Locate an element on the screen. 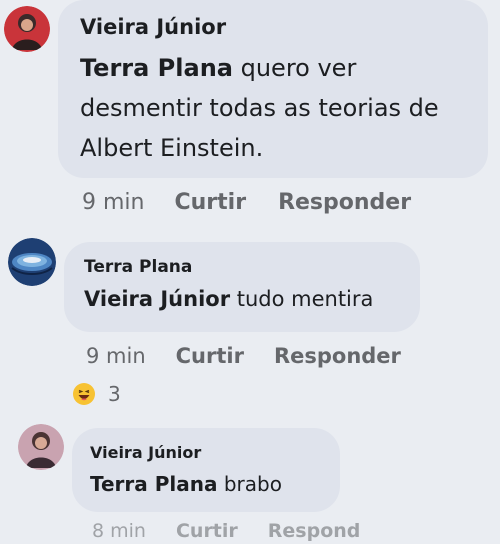 This screenshot has width=500, height=544. reaction-count: 3 is located at coordinates (114, 394).